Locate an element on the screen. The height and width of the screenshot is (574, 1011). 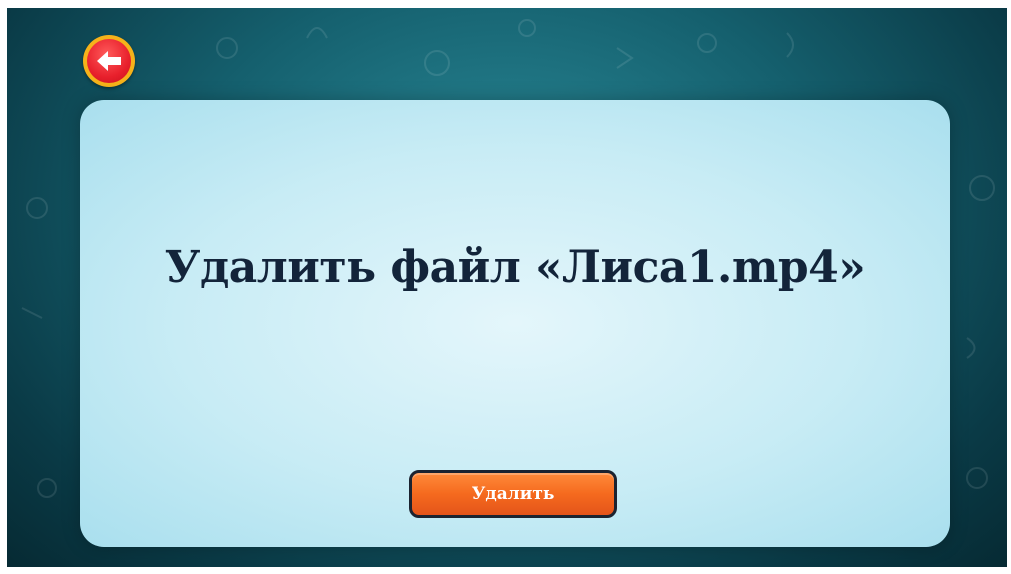
back-button is located at coordinates (109, 61).